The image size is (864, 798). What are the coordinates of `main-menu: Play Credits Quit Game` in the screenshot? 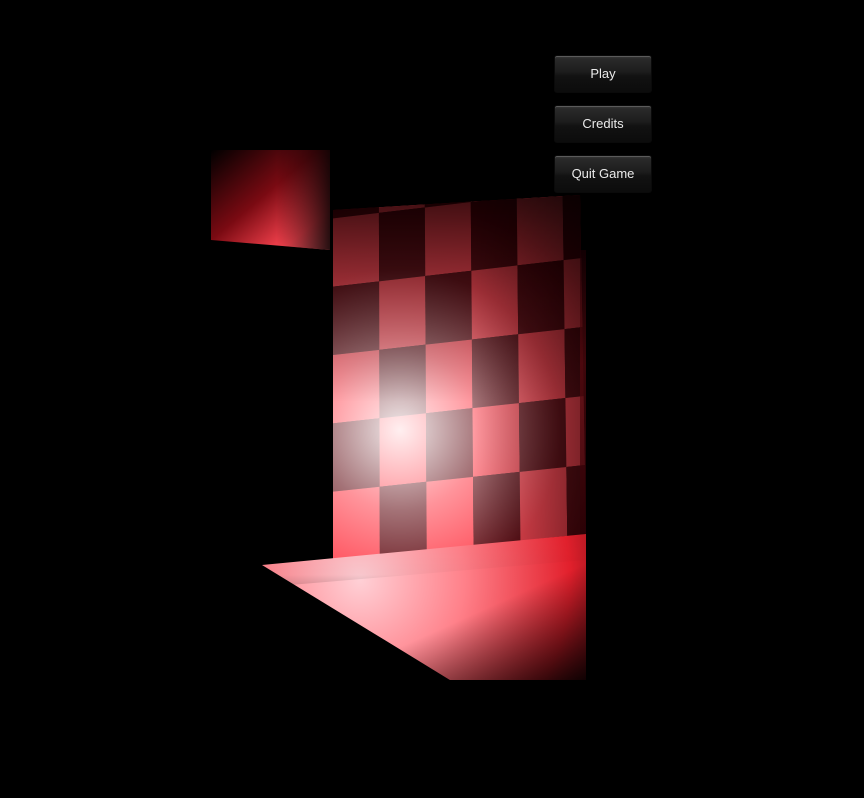 It's located at (603, 130).